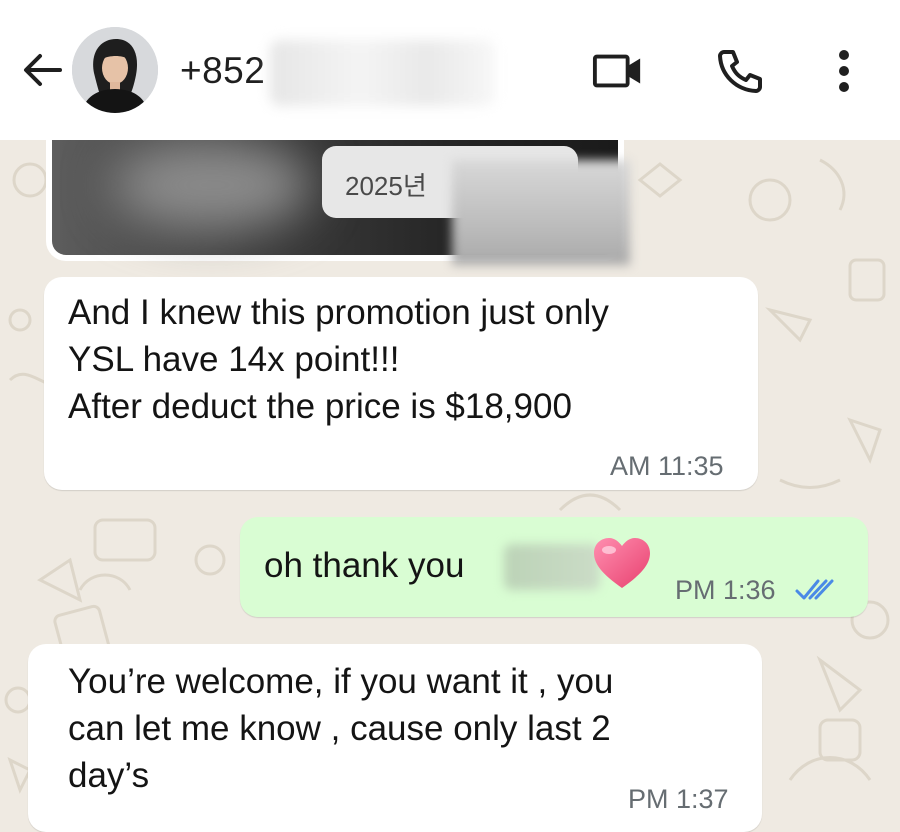 Image resolution: width=900 pixels, height=832 pixels. I want to click on person-photo, so click(115, 70).